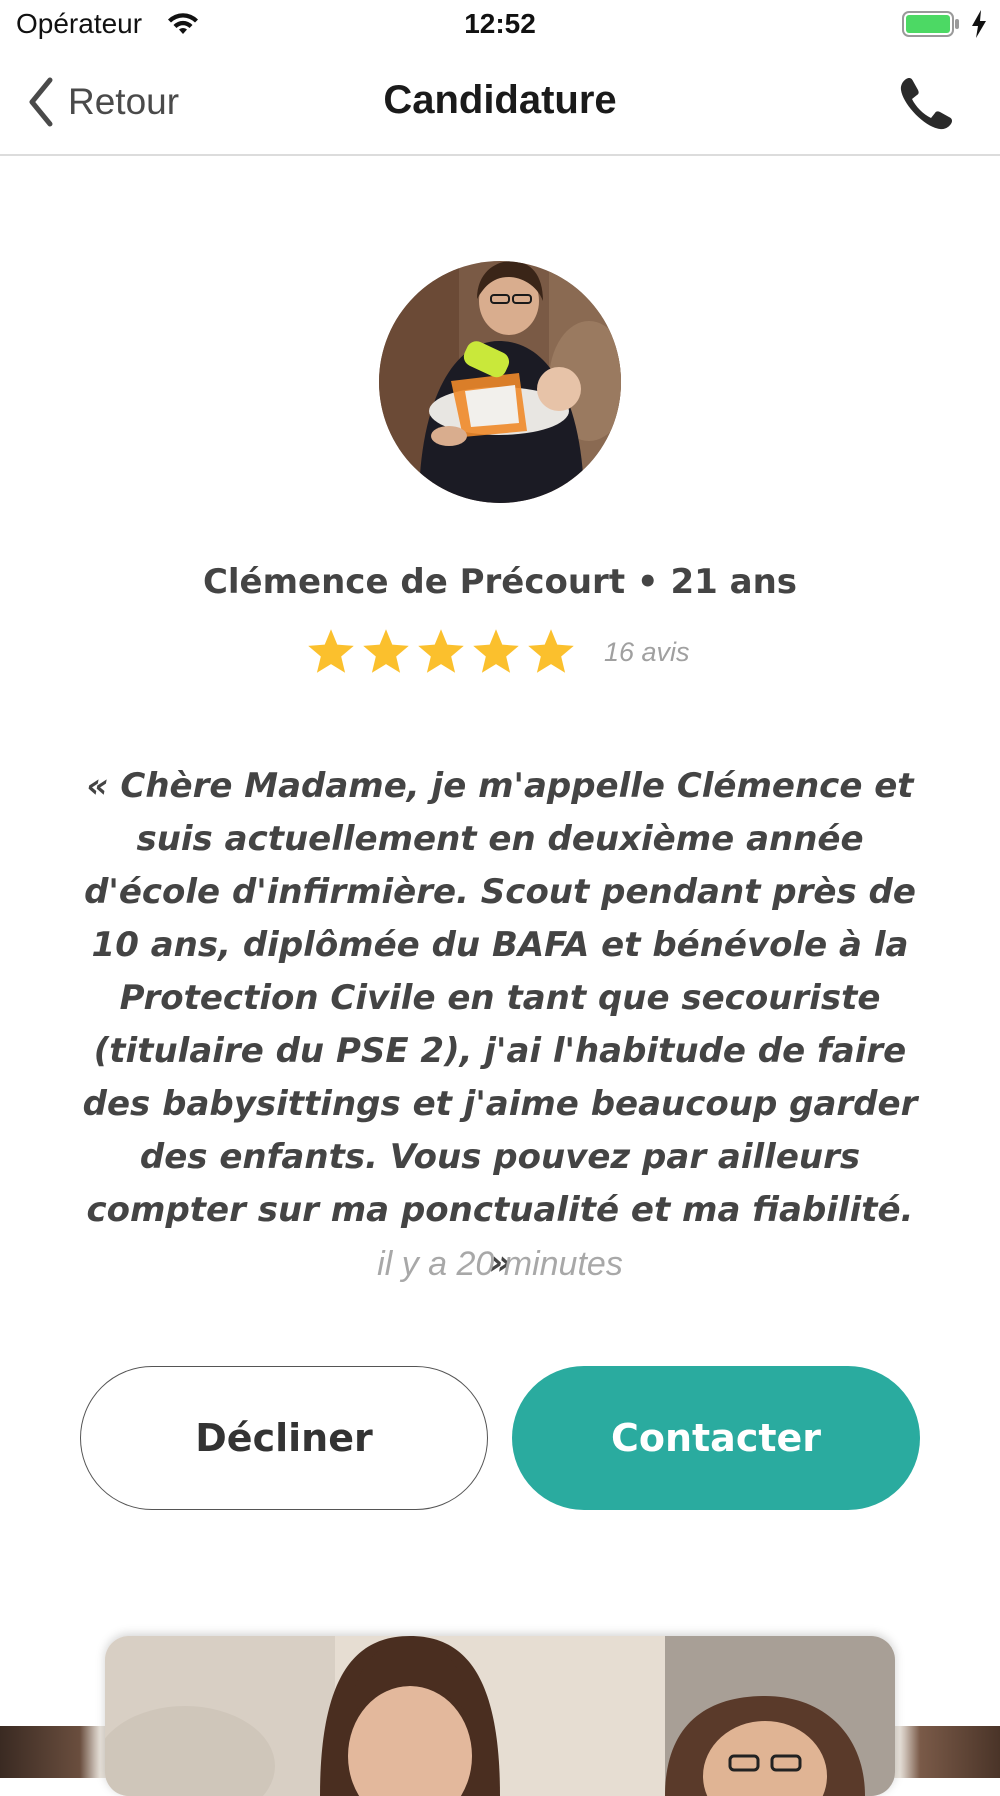 This screenshot has width=1000, height=1796. What do you see at coordinates (716, 1438) in the screenshot?
I see `contact-button: Contacter` at bounding box center [716, 1438].